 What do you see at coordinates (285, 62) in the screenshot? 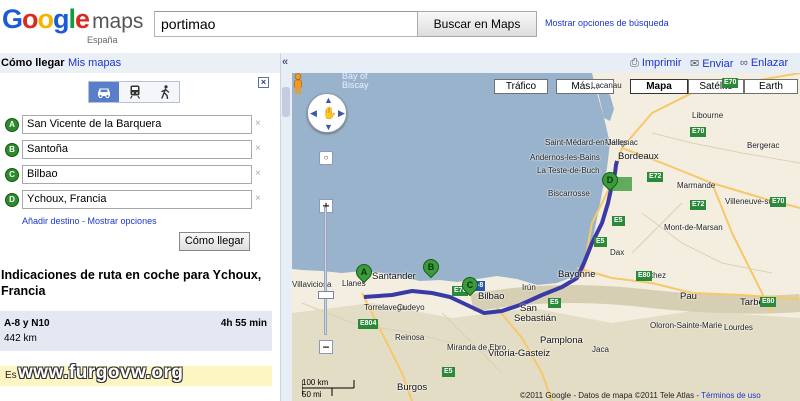
I see `collapse-chevron-icon: «` at bounding box center [285, 62].